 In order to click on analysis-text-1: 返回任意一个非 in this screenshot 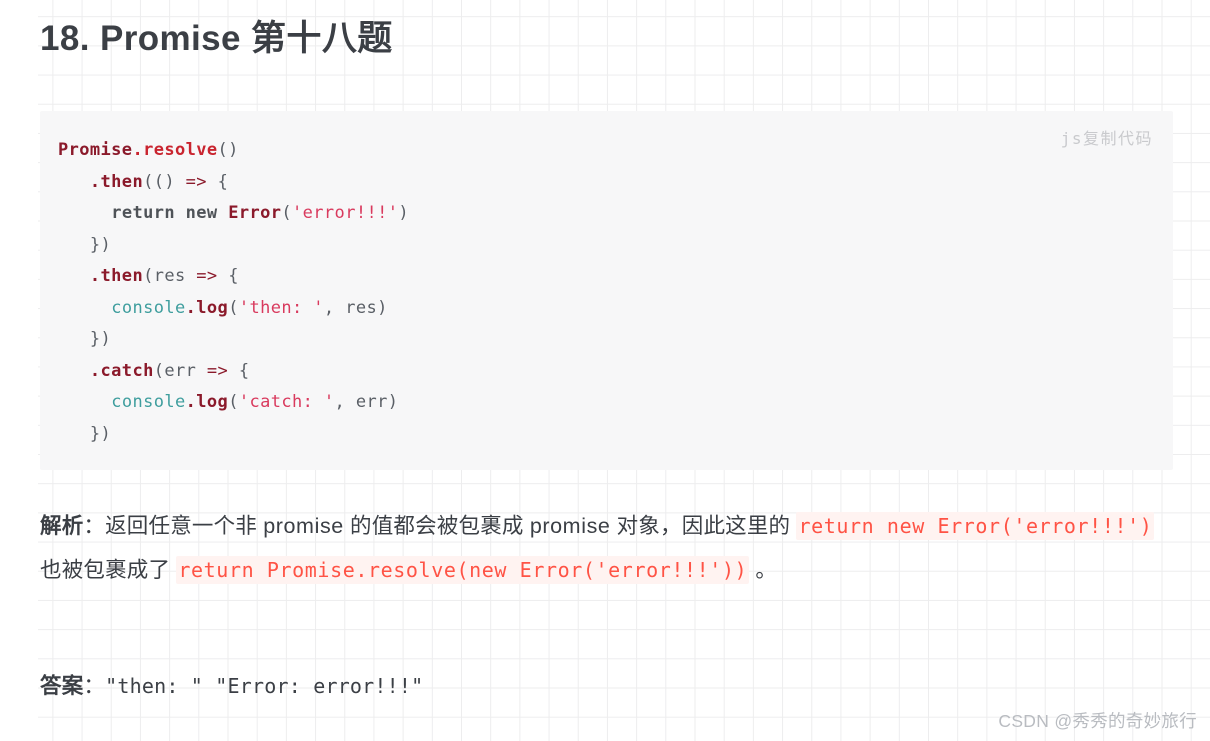, I will do `click(184, 526)`.